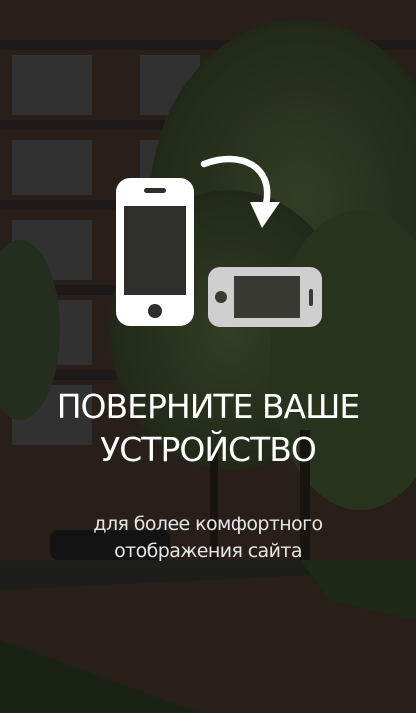  I want to click on rotate-heading-line-2: УСТРОЙСТВО, so click(208, 449).